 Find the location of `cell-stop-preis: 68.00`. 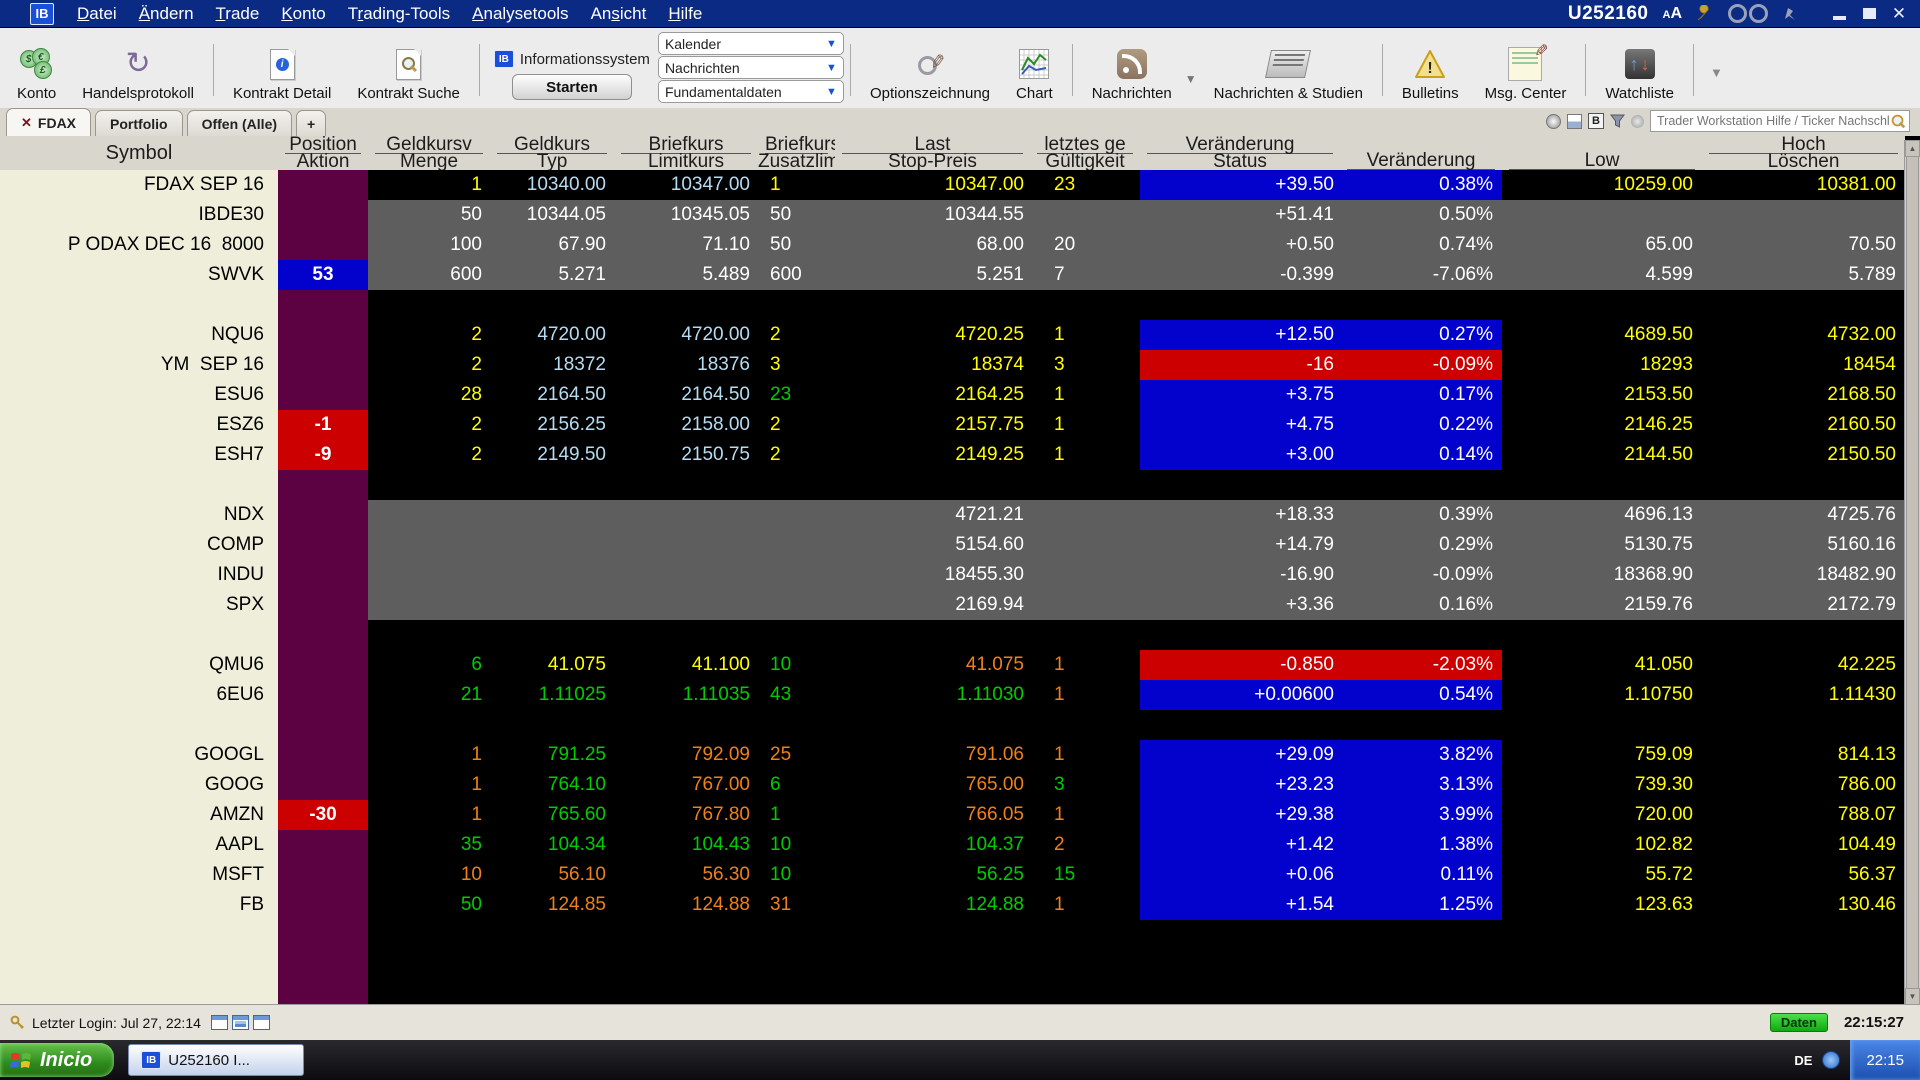

cell-stop-preis: 68.00 is located at coordinates (932, 245).